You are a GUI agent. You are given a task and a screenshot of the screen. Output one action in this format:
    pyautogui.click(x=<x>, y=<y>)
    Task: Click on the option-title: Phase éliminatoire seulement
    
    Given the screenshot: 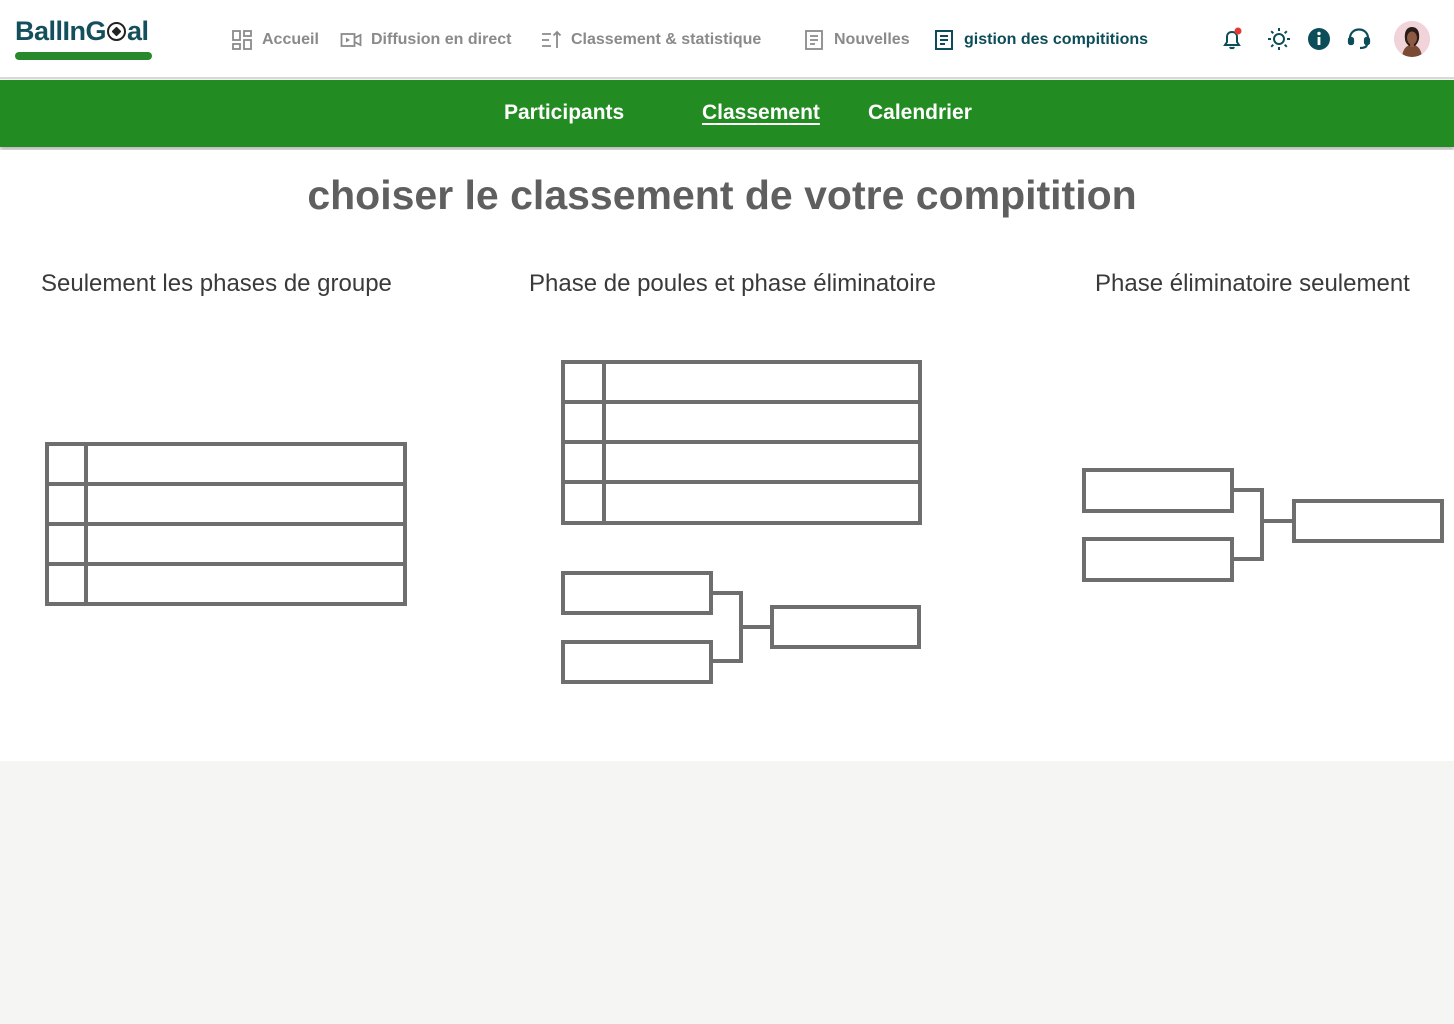 What is the action you would take?
    pyautogui.click(x=1252, y=283)
    